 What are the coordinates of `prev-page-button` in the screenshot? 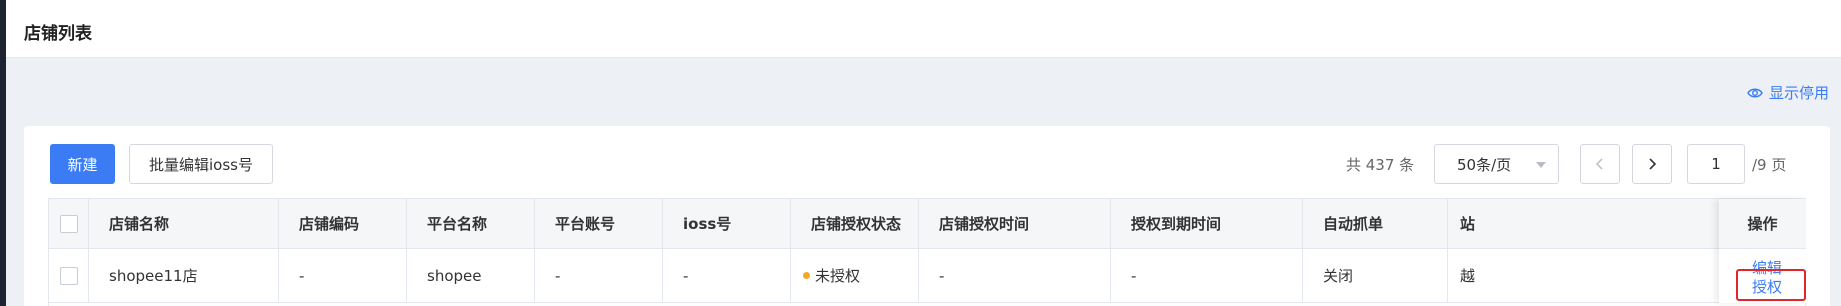 It's located at (1600, 164).